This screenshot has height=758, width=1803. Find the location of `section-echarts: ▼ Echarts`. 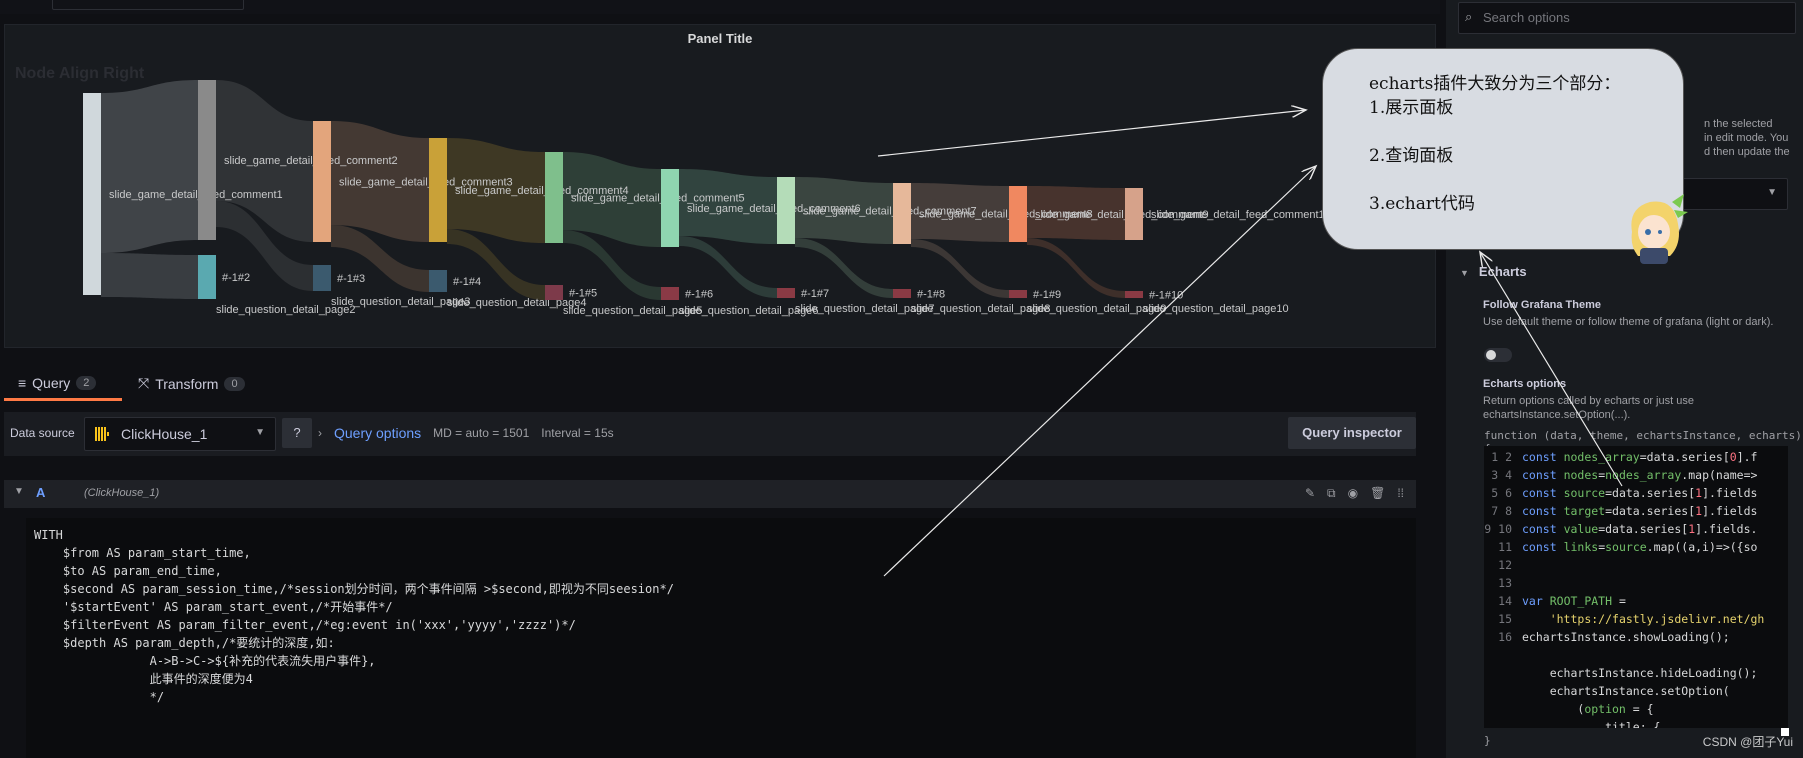

section-echarts: ▼ Echarts is located at coordinates (1493, 271).